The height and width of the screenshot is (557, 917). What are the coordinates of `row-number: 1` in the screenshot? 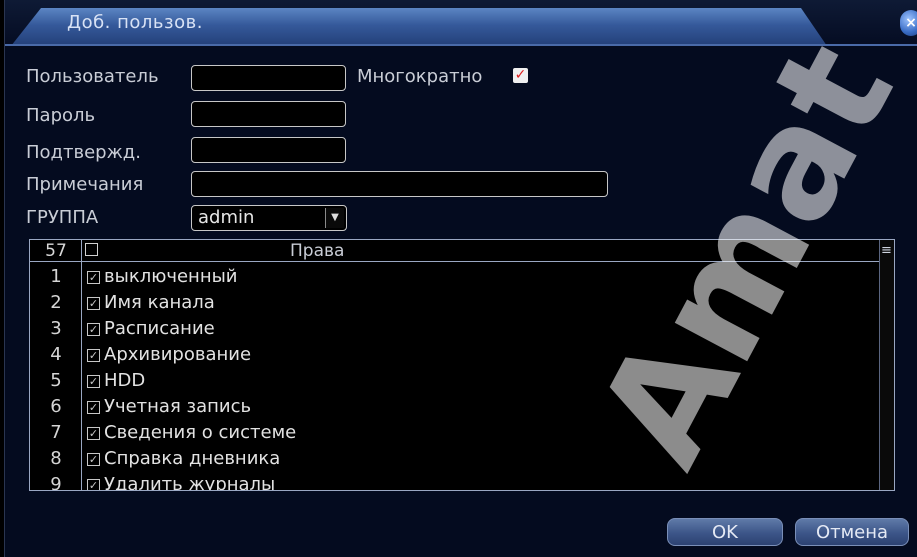 It's located at (56, 276).